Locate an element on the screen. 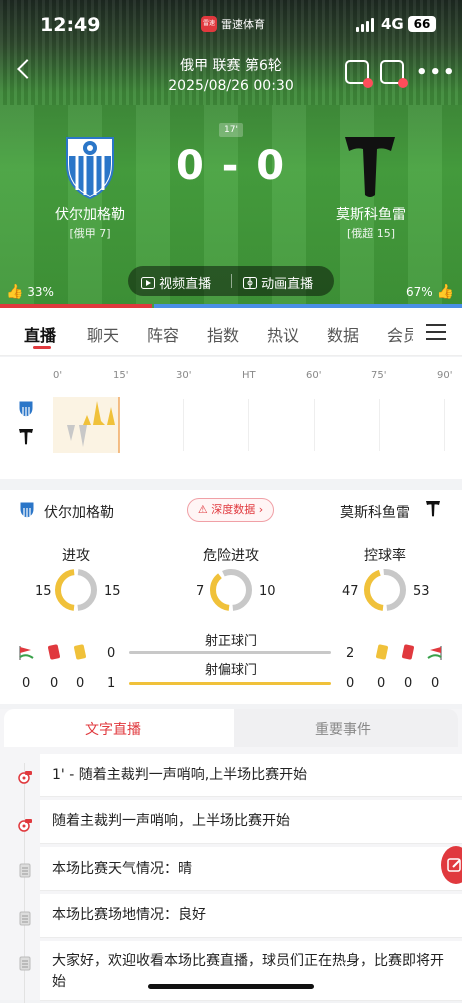  commentary-item: 1' - 随着主裁判一声哨响,上半场比赛开始 is located at coordinates (251, 775).